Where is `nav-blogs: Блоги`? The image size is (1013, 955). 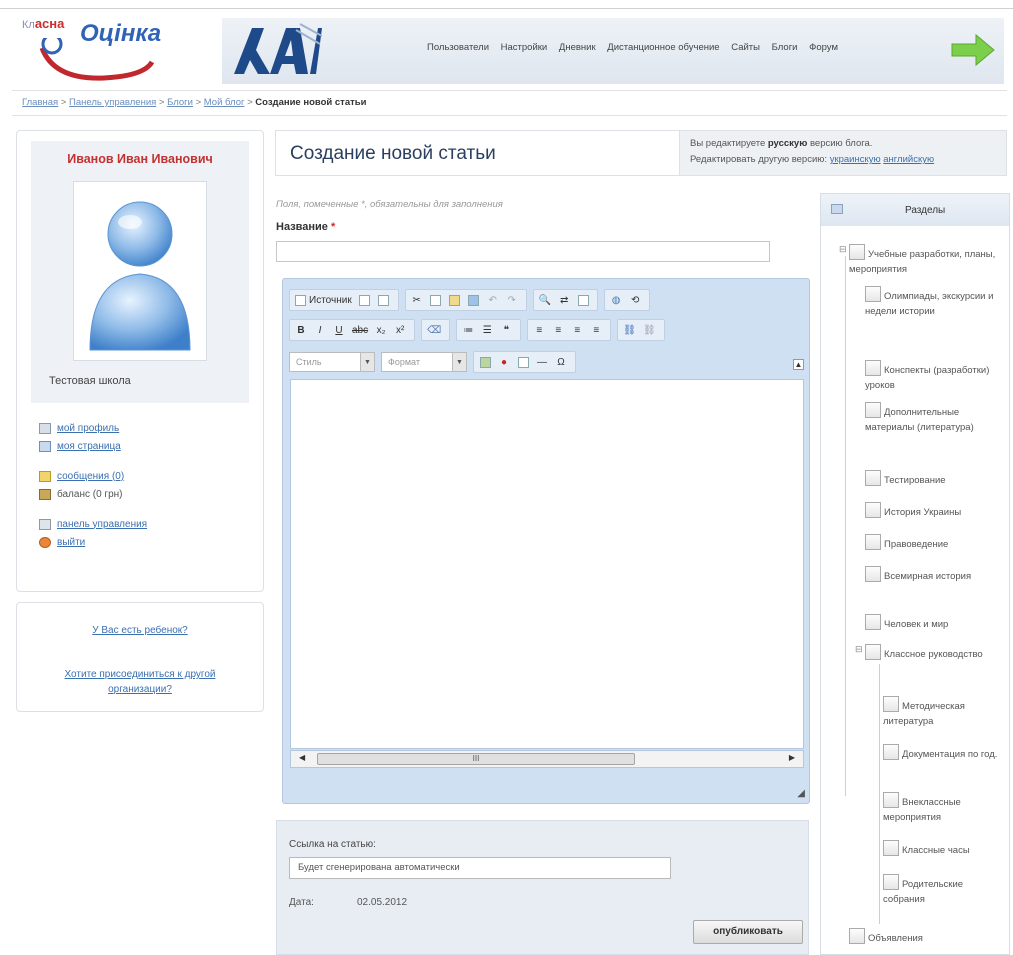 nav-blogs: Блоги is located at coordinates (785, 47).